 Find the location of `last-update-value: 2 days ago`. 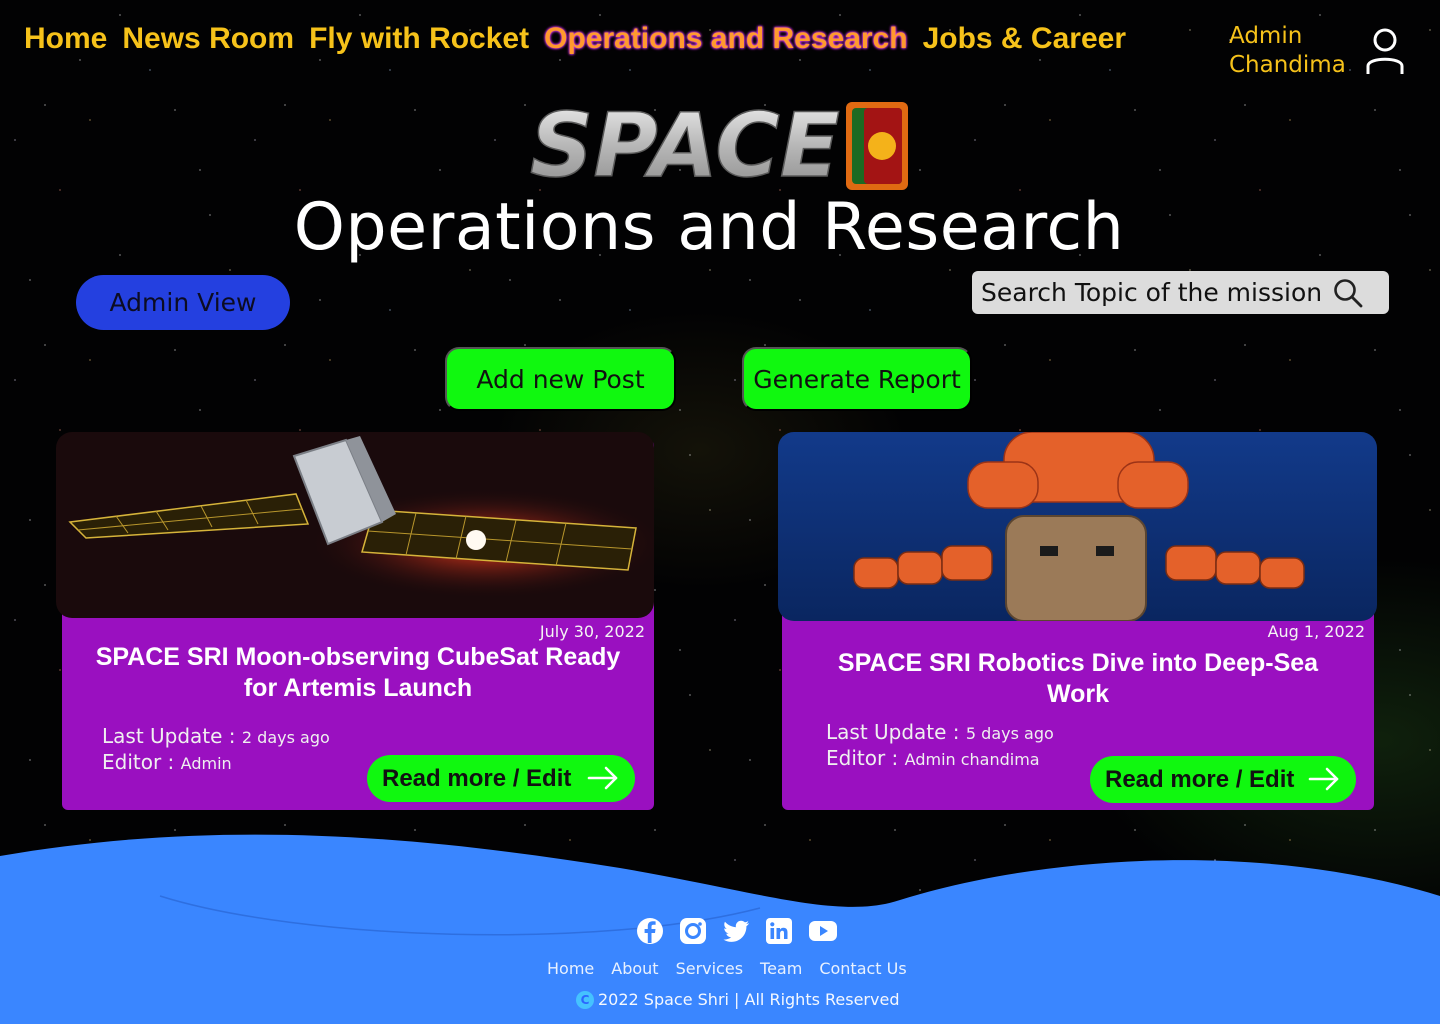

last-update-value: 2 days ago is located at coordinates (285, 737).